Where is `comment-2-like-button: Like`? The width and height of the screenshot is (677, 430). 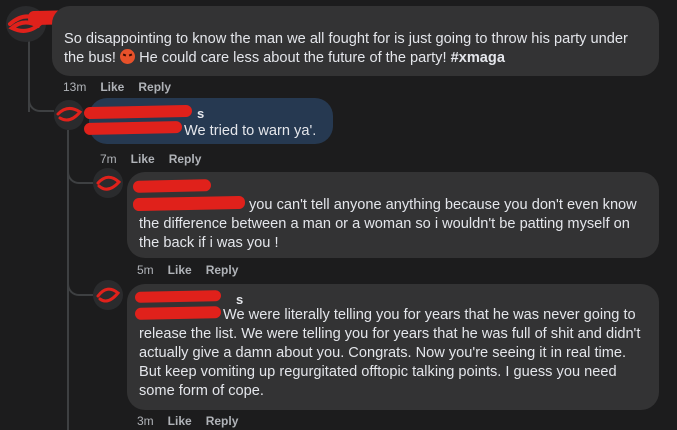 comment-2-like-button: Like is located at coordinates (143, 159).